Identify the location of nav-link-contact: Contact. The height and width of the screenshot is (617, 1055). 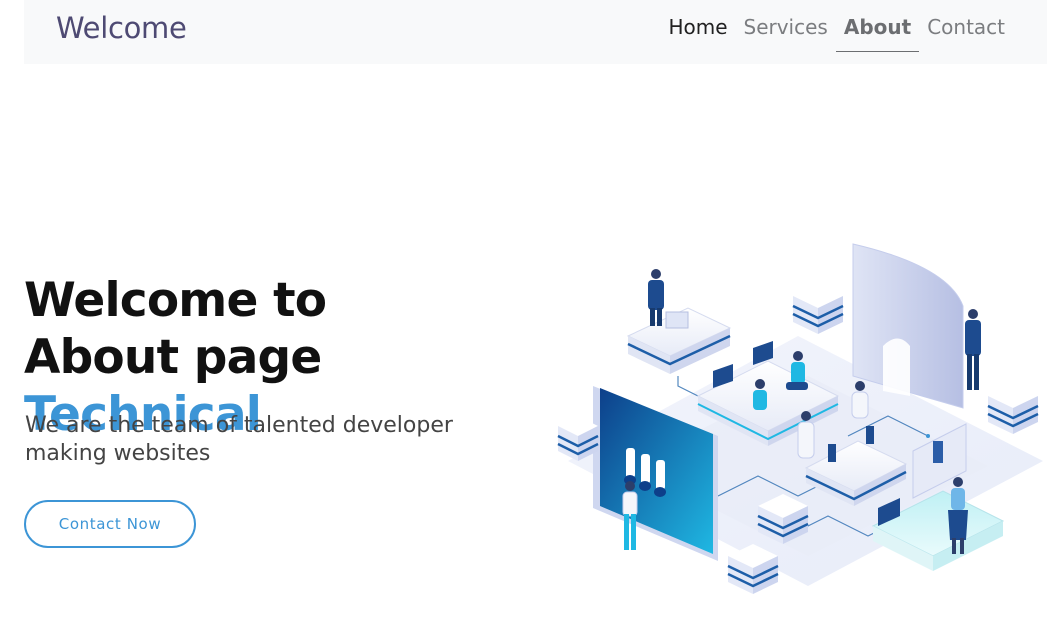
(966, 26).